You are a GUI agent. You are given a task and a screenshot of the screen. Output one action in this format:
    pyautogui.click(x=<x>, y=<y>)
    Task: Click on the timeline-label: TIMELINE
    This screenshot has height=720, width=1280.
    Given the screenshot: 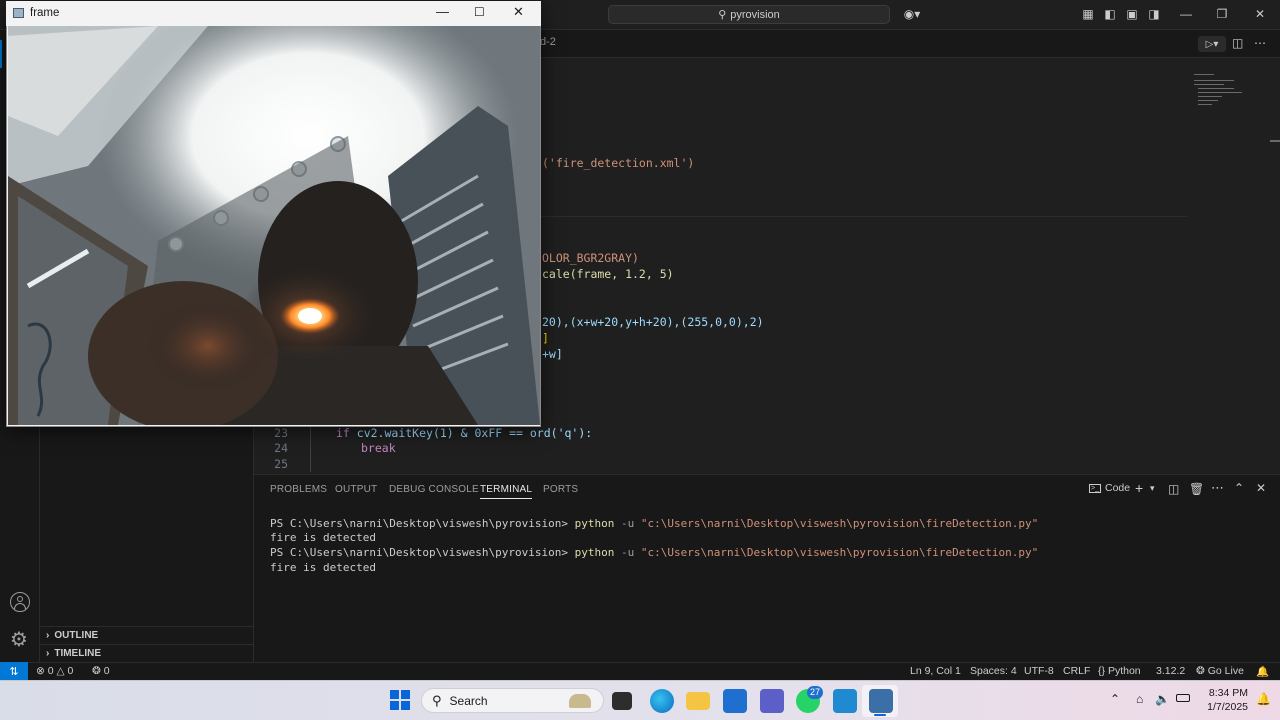 What is the action you would take?
    pyautogui.click(x=78, y=653)
    